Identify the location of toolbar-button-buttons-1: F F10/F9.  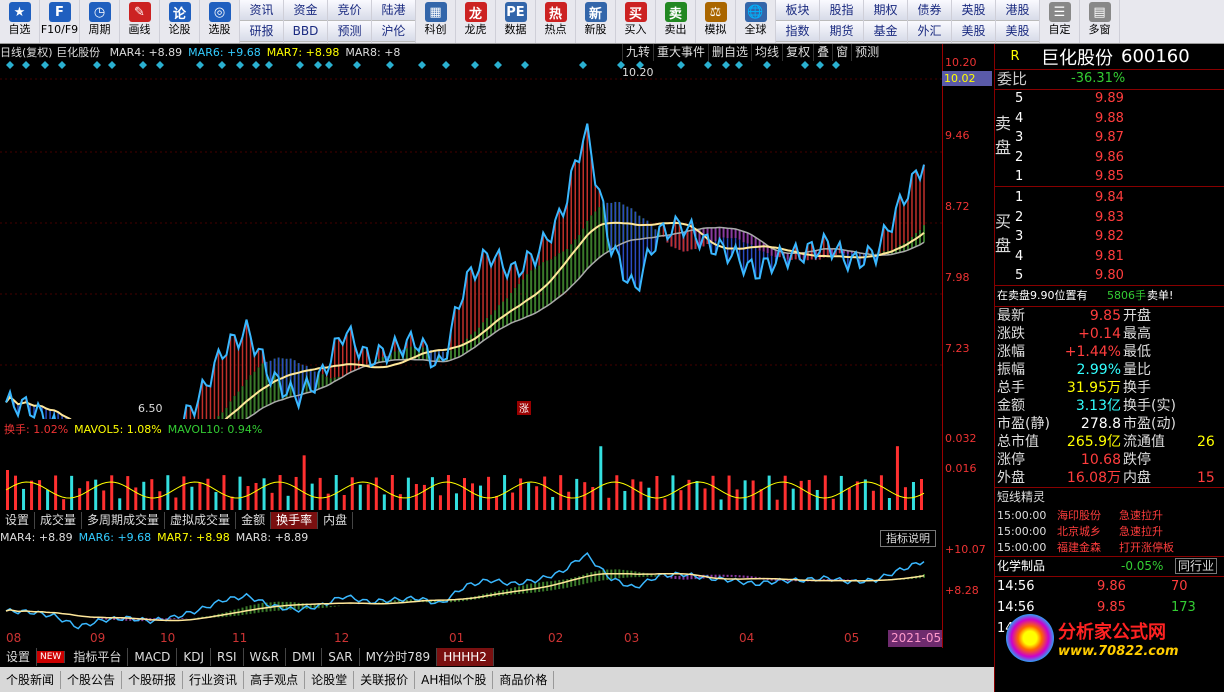
(60, 21).